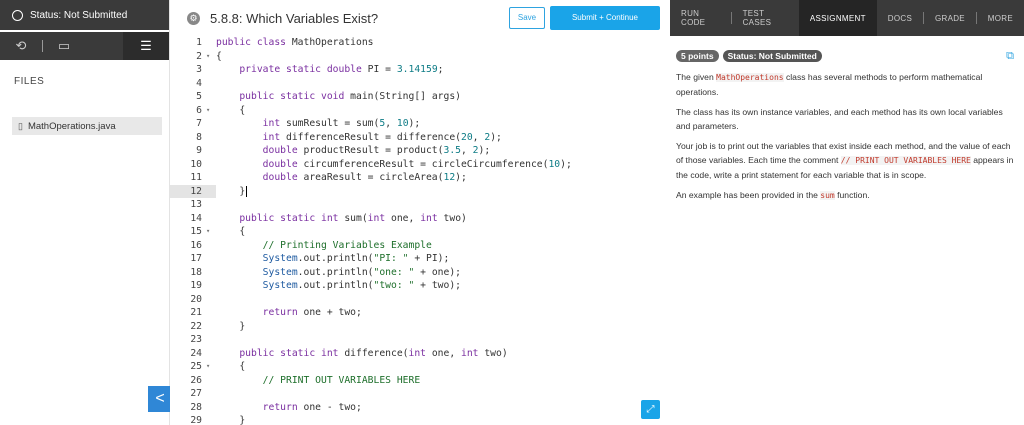 The height and width of the screenshot is (425, 1024). I want to click on line-number: 18, so click(196, 272).